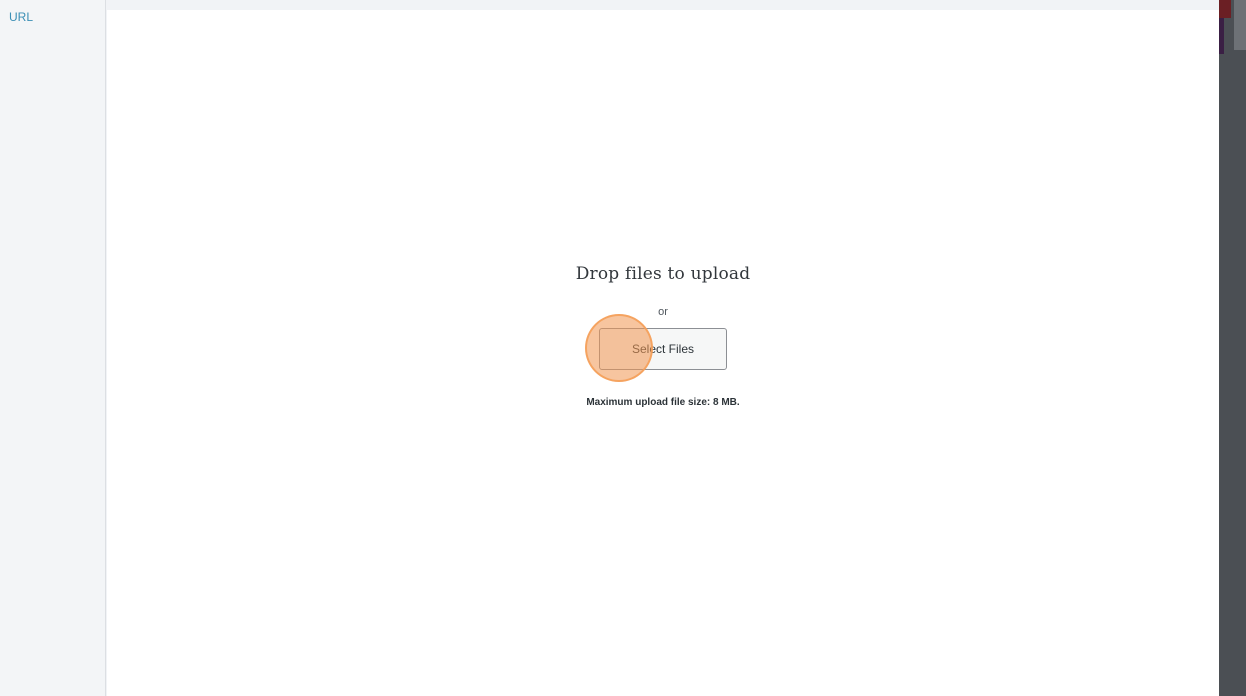 This screenshot has height=696, width=1246. What do you see at coordinates (609, 5) in the screenshot?
I see `top-strip` at bounding box center [609, 5].